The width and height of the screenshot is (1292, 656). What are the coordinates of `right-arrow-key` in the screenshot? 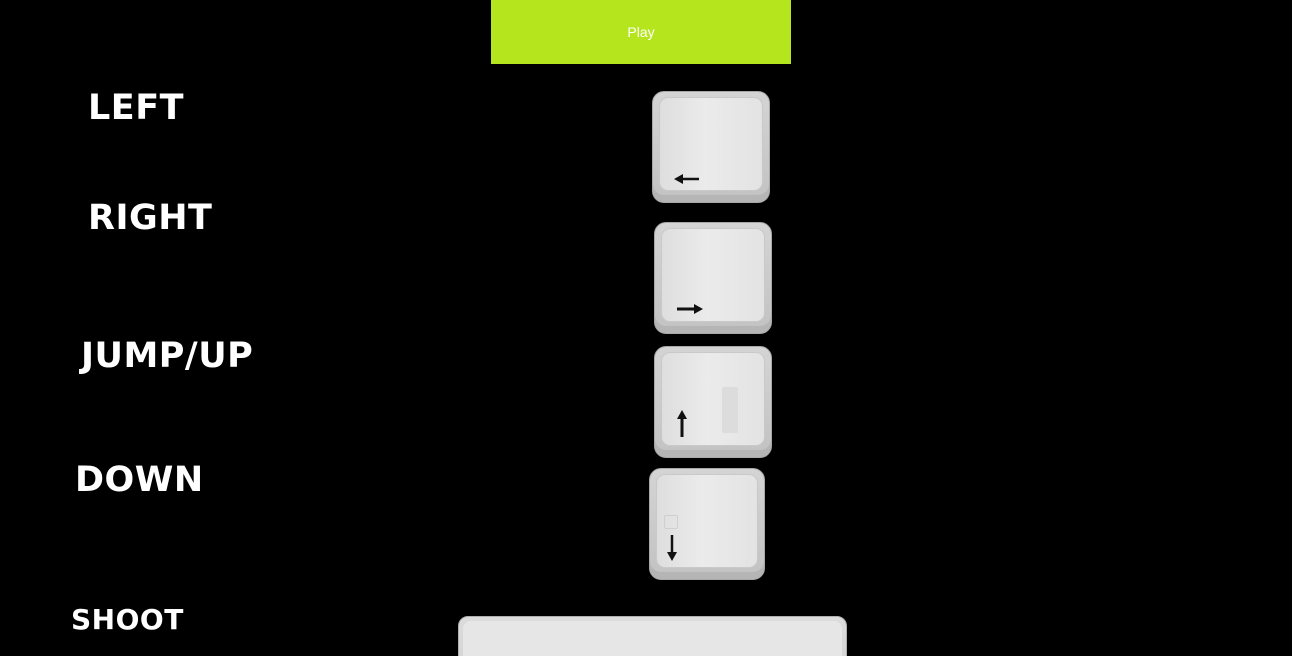 It's located at (713, 278).